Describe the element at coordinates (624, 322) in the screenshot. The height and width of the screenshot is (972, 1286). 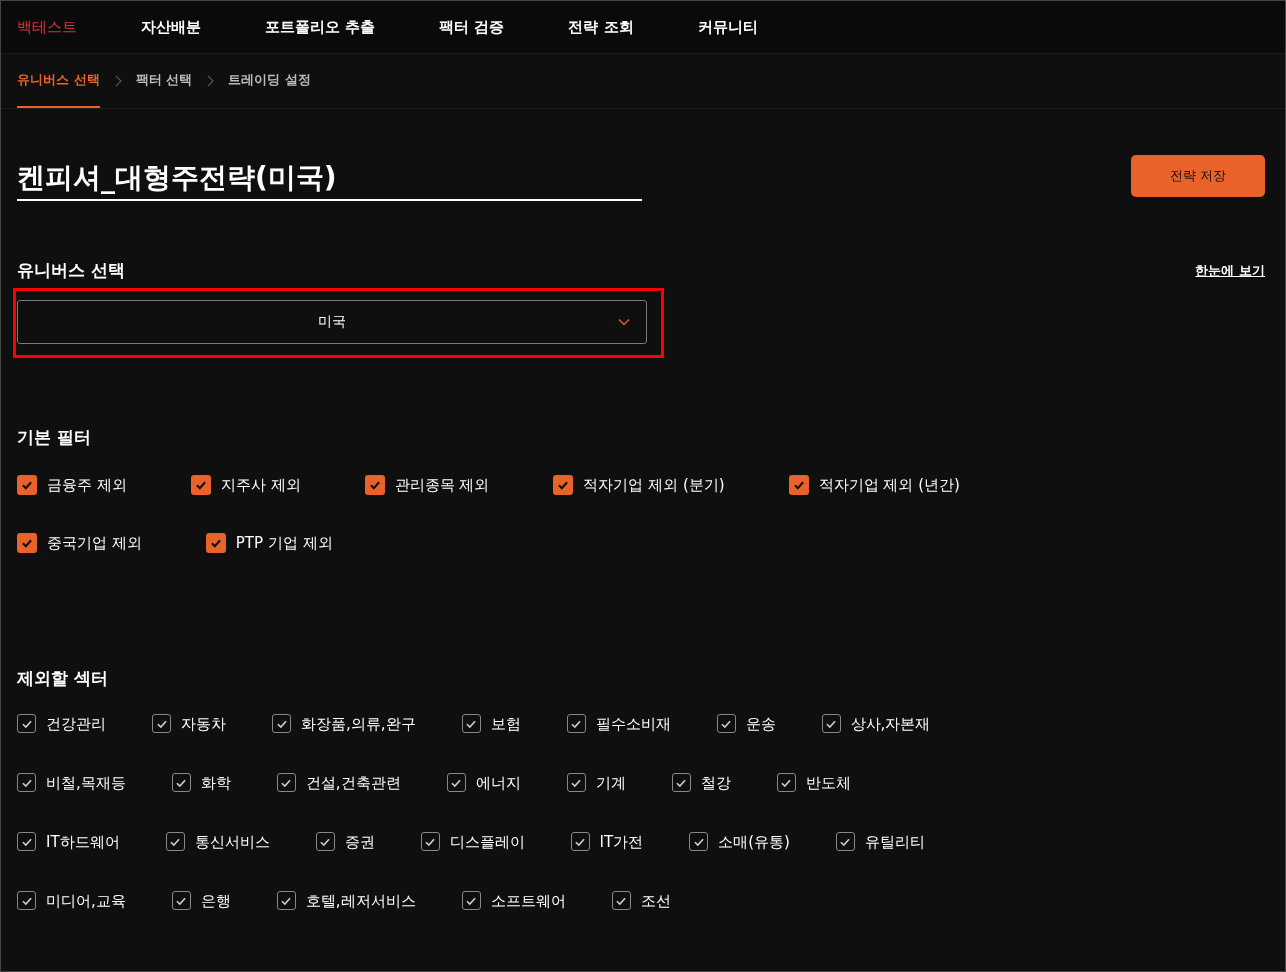
I see `caret-icon` at that location.